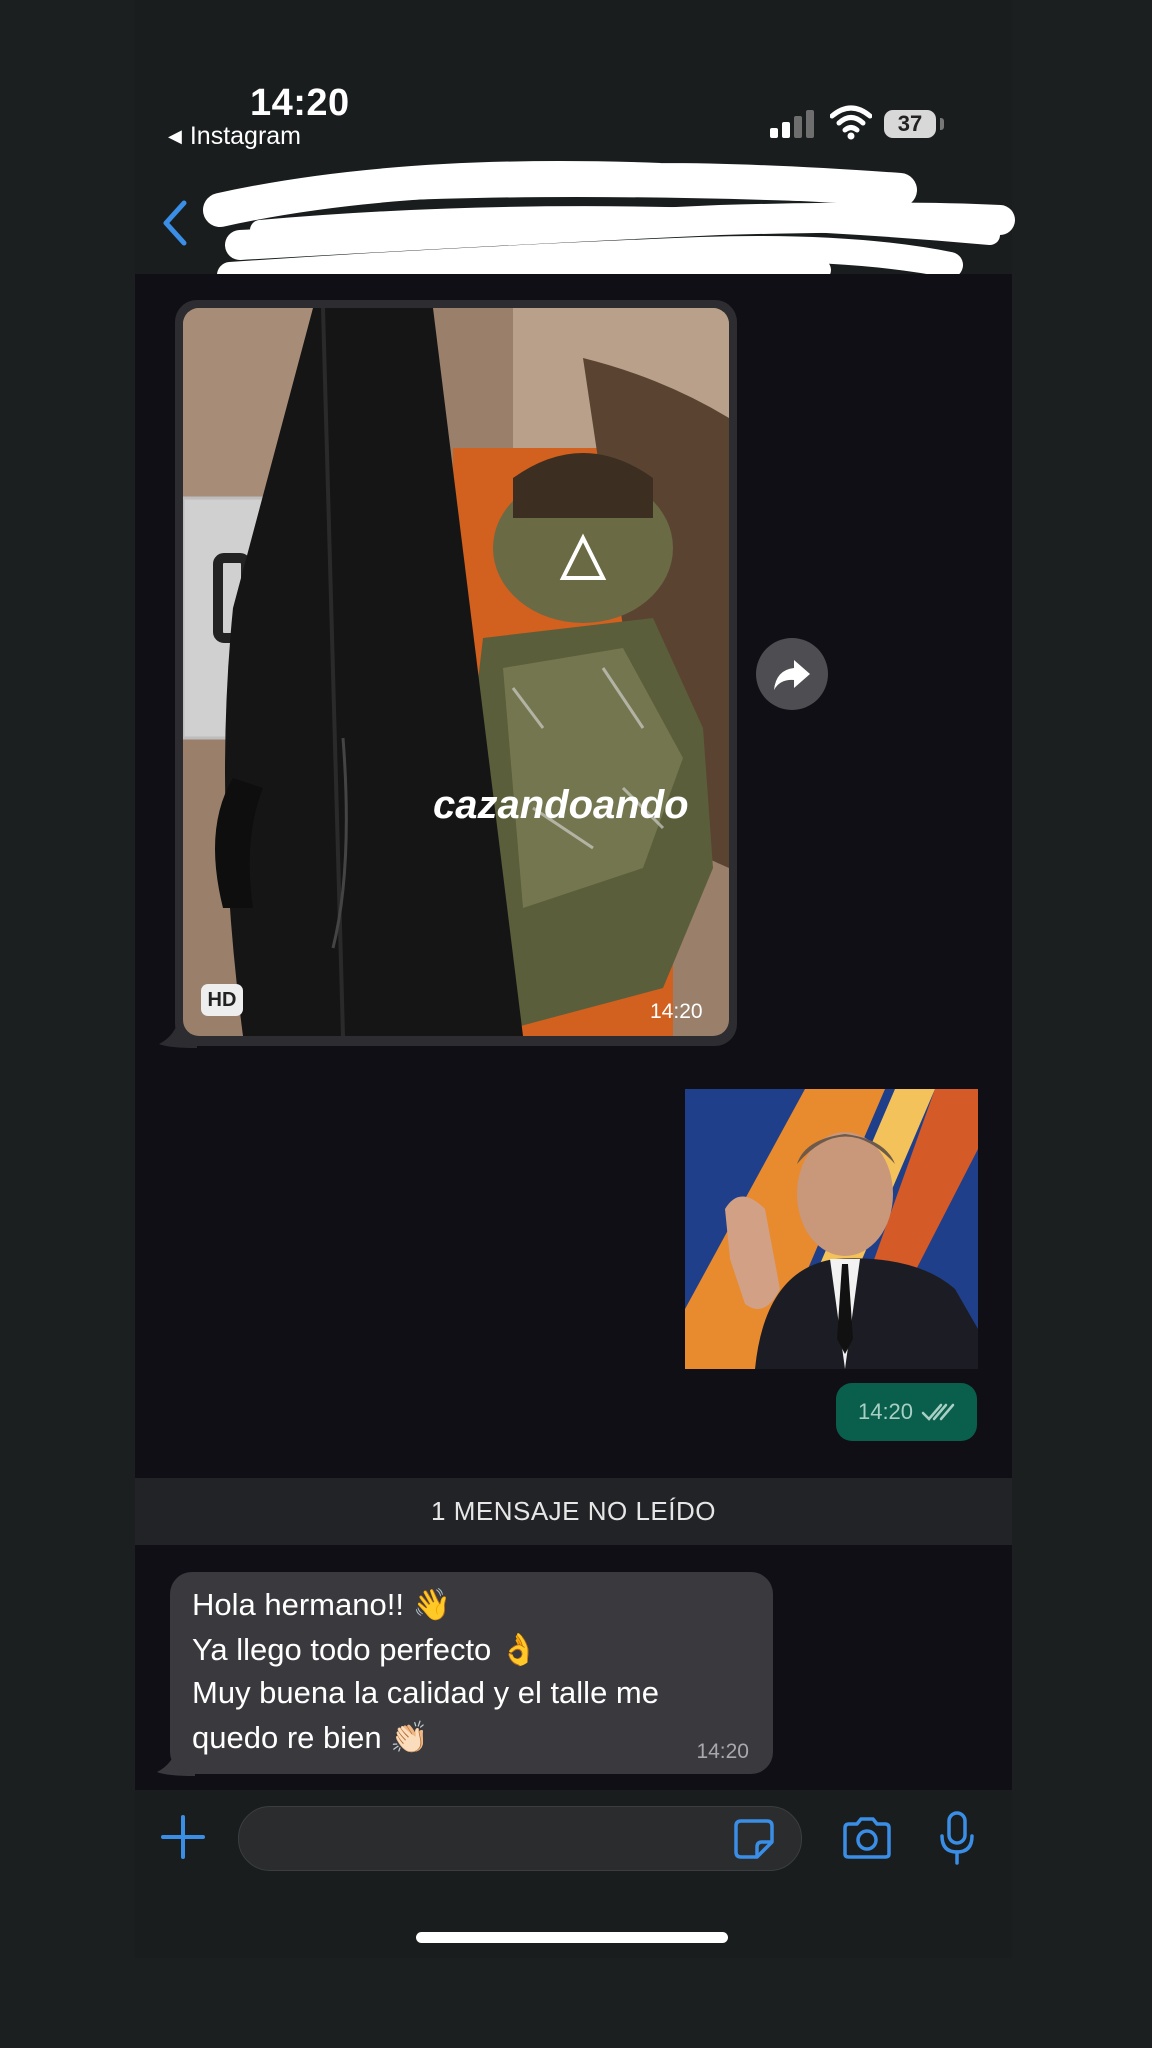 The width and height of the screenshot is (1152, 2048). Describe the element at coordinates (573, 1511) in the screenshot. I see `unread-messages-divider: 1 MENSAJE NO LEÍDO` at that location.